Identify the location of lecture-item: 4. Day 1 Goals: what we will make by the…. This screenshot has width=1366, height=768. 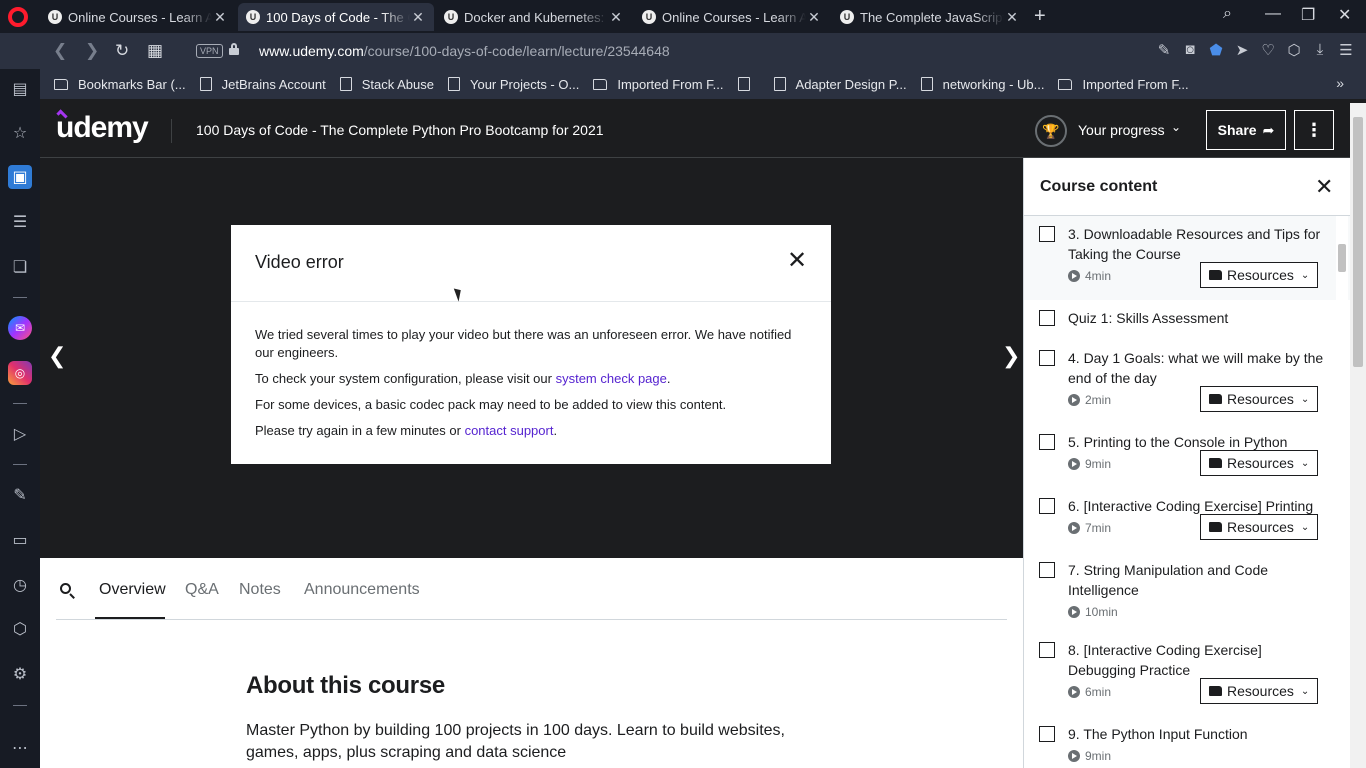
(1187, 382).